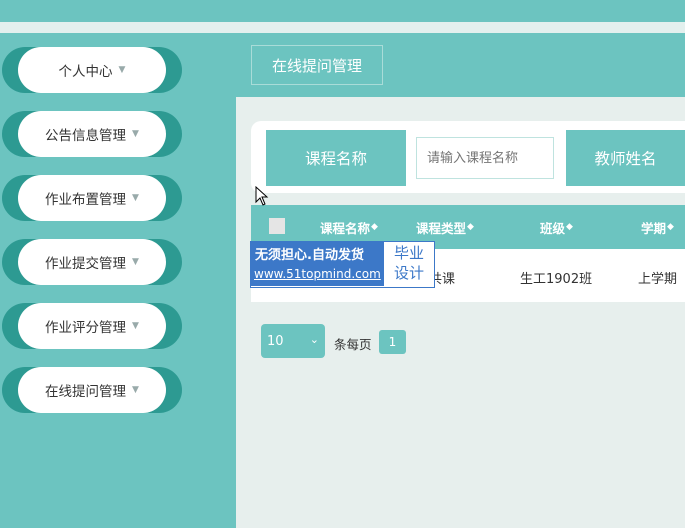 The image size is (685, 528). What do you see at coordinates (556, 227) in the screenshot?
I see `column-header-class: 班级 ◆` at bounding box center [556, 227].